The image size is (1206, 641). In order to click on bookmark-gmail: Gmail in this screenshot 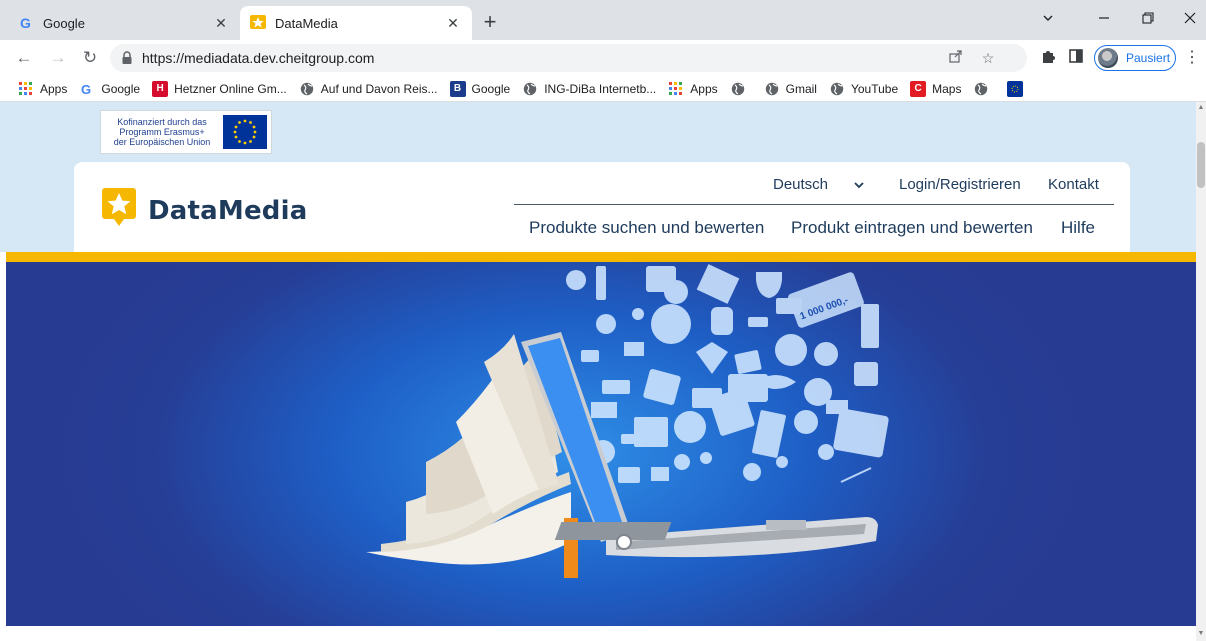, I will do `click(790, 89)`.